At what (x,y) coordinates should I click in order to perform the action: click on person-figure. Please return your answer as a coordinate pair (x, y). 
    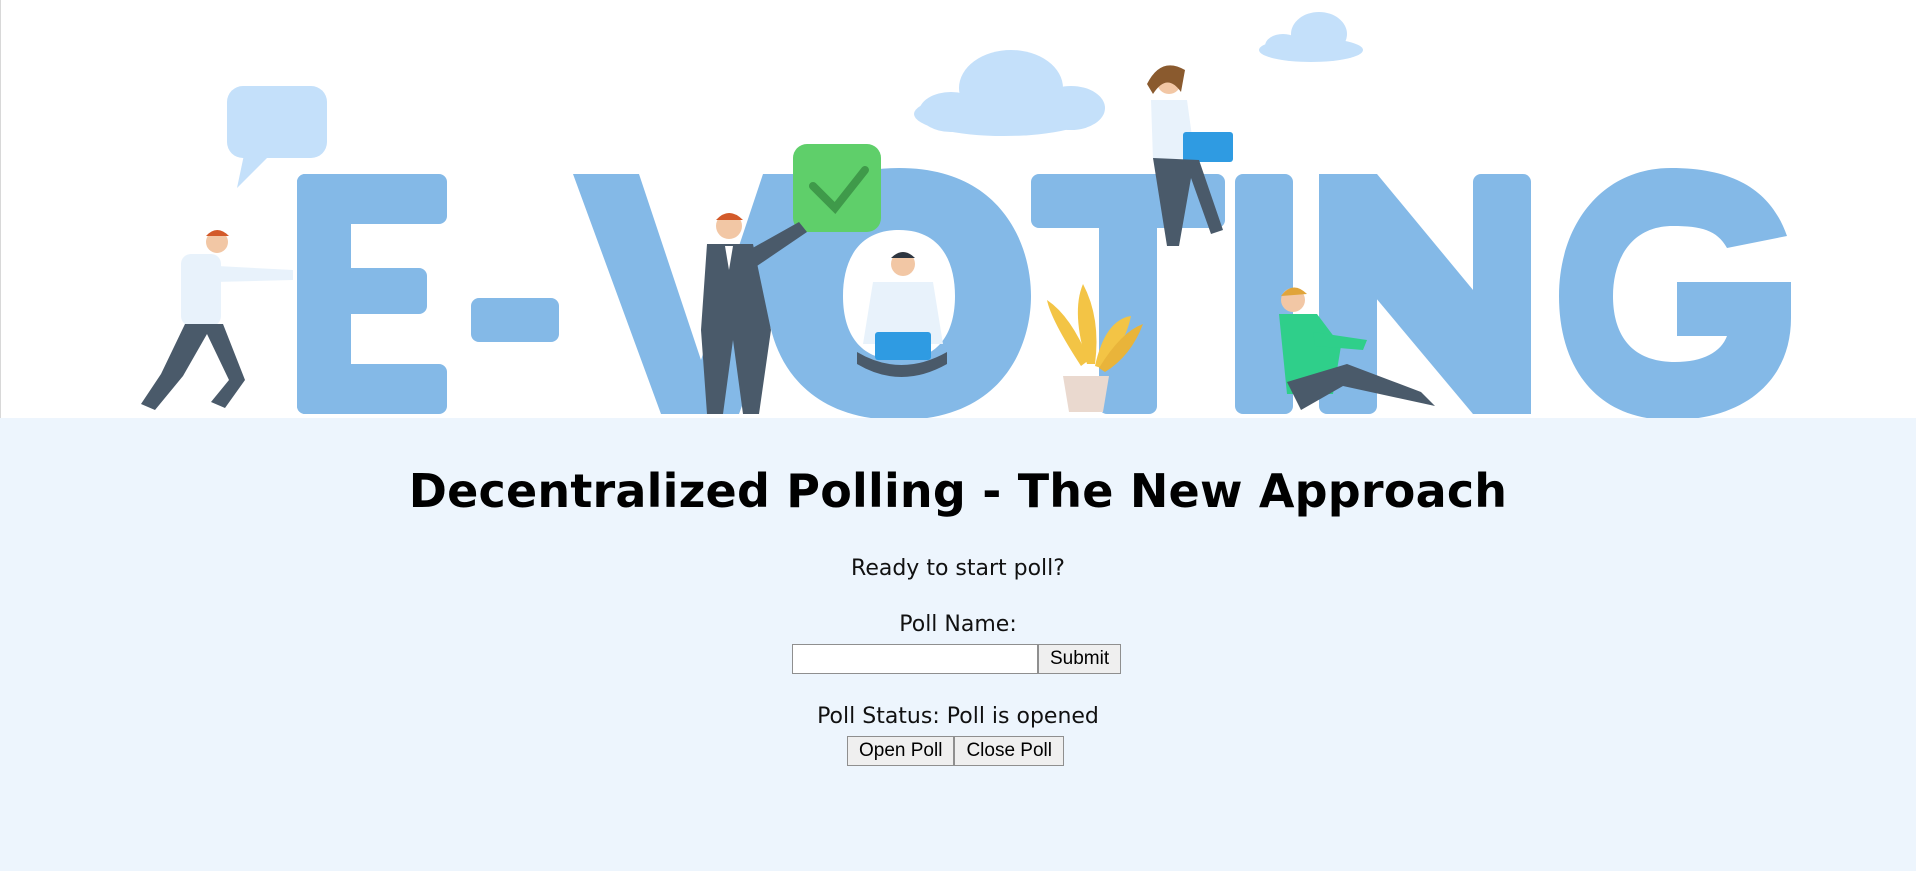
    Looking at the image, I should click on (217, 320).